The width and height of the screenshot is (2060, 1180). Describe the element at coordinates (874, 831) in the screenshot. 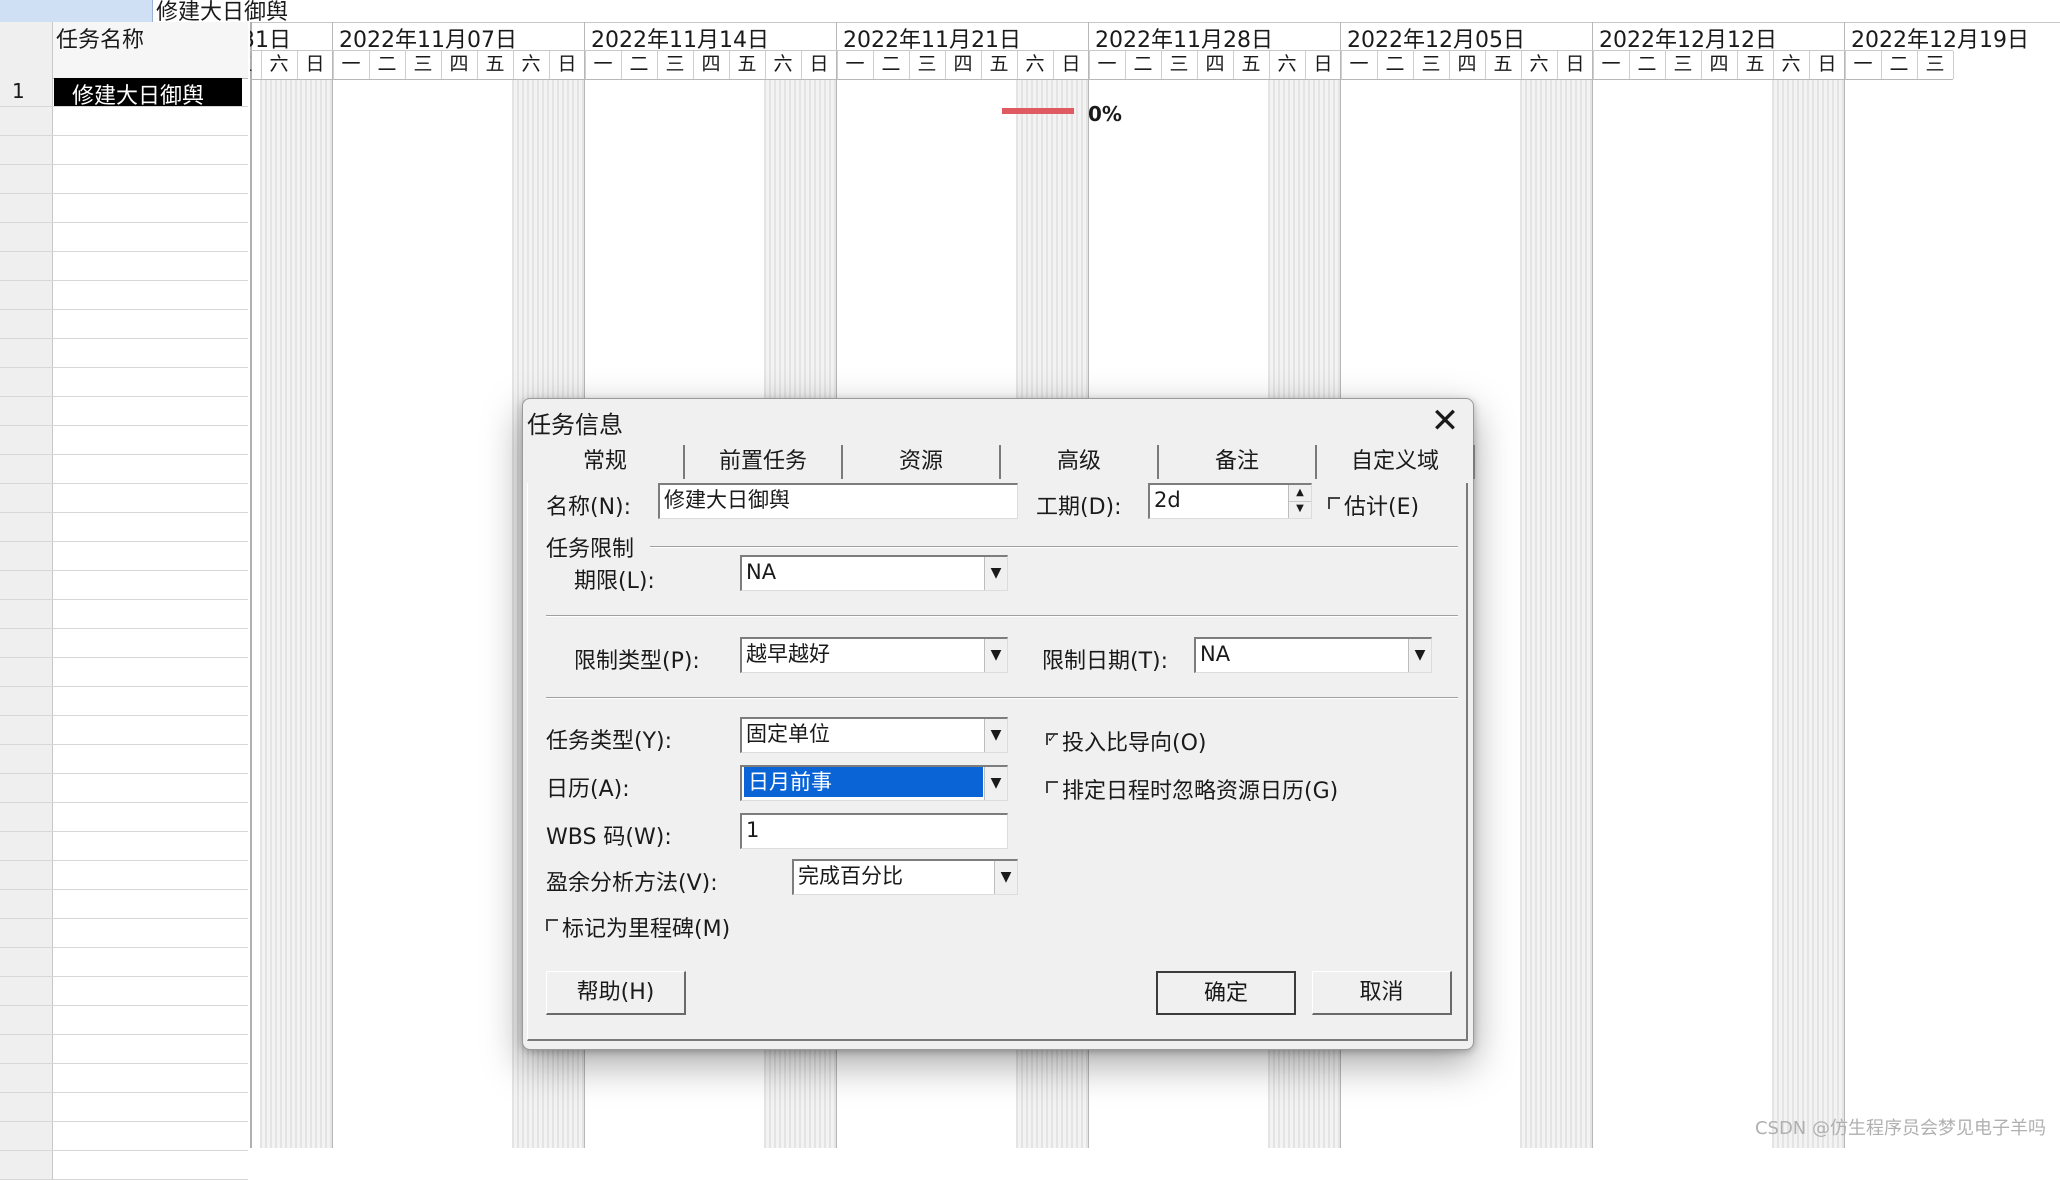

I see `wbs-field: 1` at that location.